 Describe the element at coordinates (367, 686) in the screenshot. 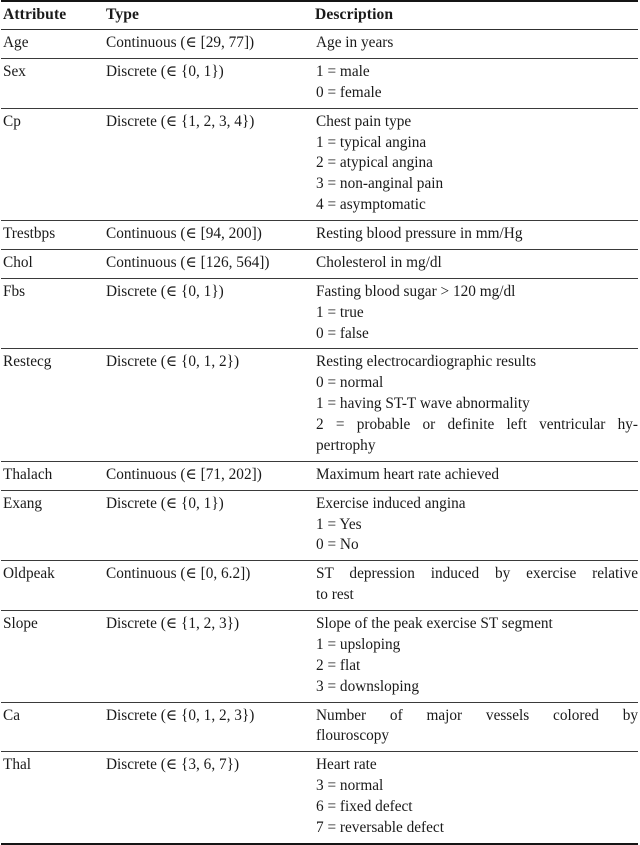

I see `description-line: 3 = downsloping` at that location.